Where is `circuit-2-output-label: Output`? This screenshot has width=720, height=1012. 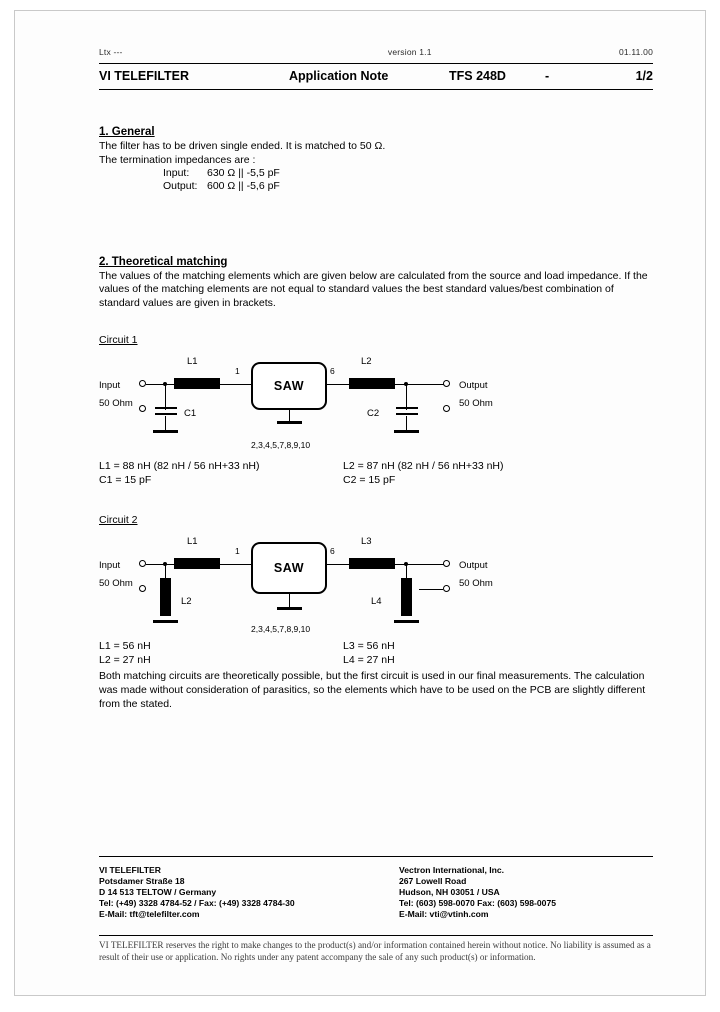
circuit-2-output-label: Output is located at coordinates (473, 566).